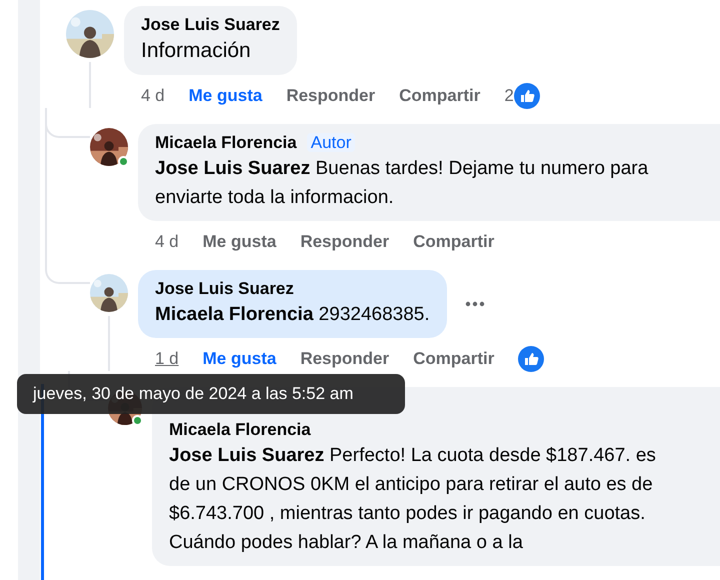  I want to click on author-badge: Autor, so click(331, 142).